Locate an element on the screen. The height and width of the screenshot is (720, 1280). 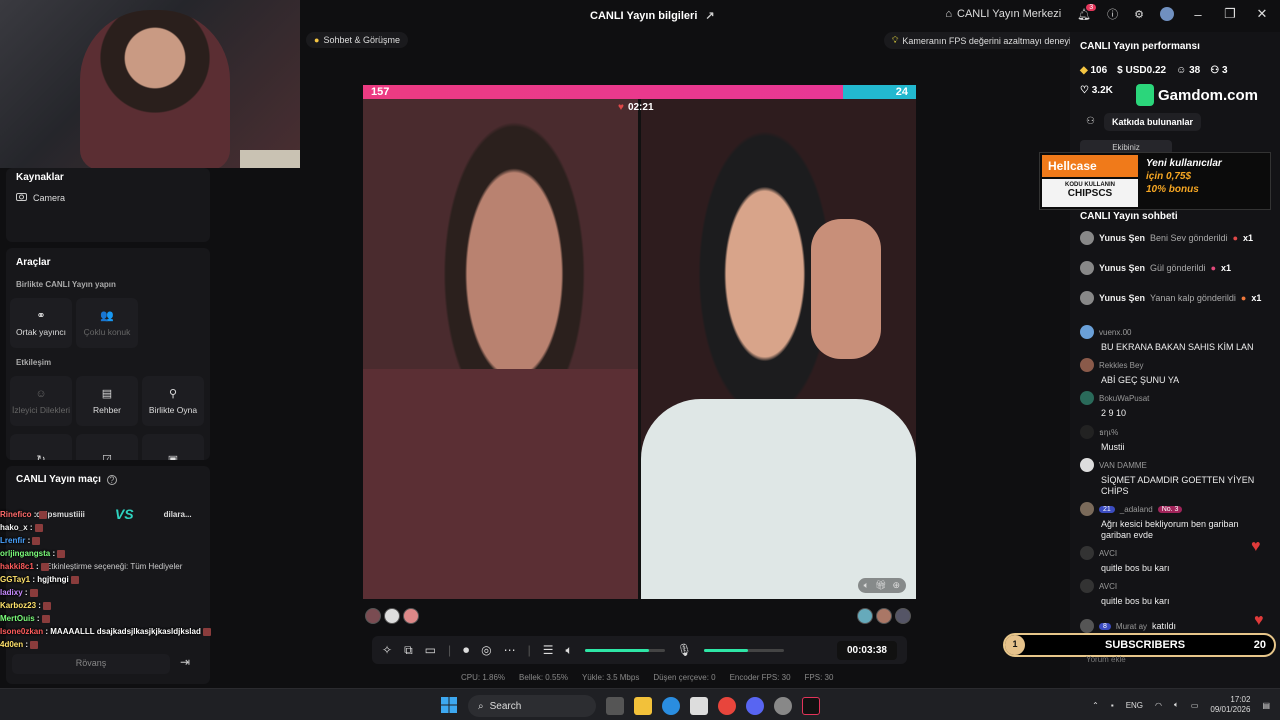
multi-guest-button: 👥 Çoklu konuk is located at coordinates (107, 323).